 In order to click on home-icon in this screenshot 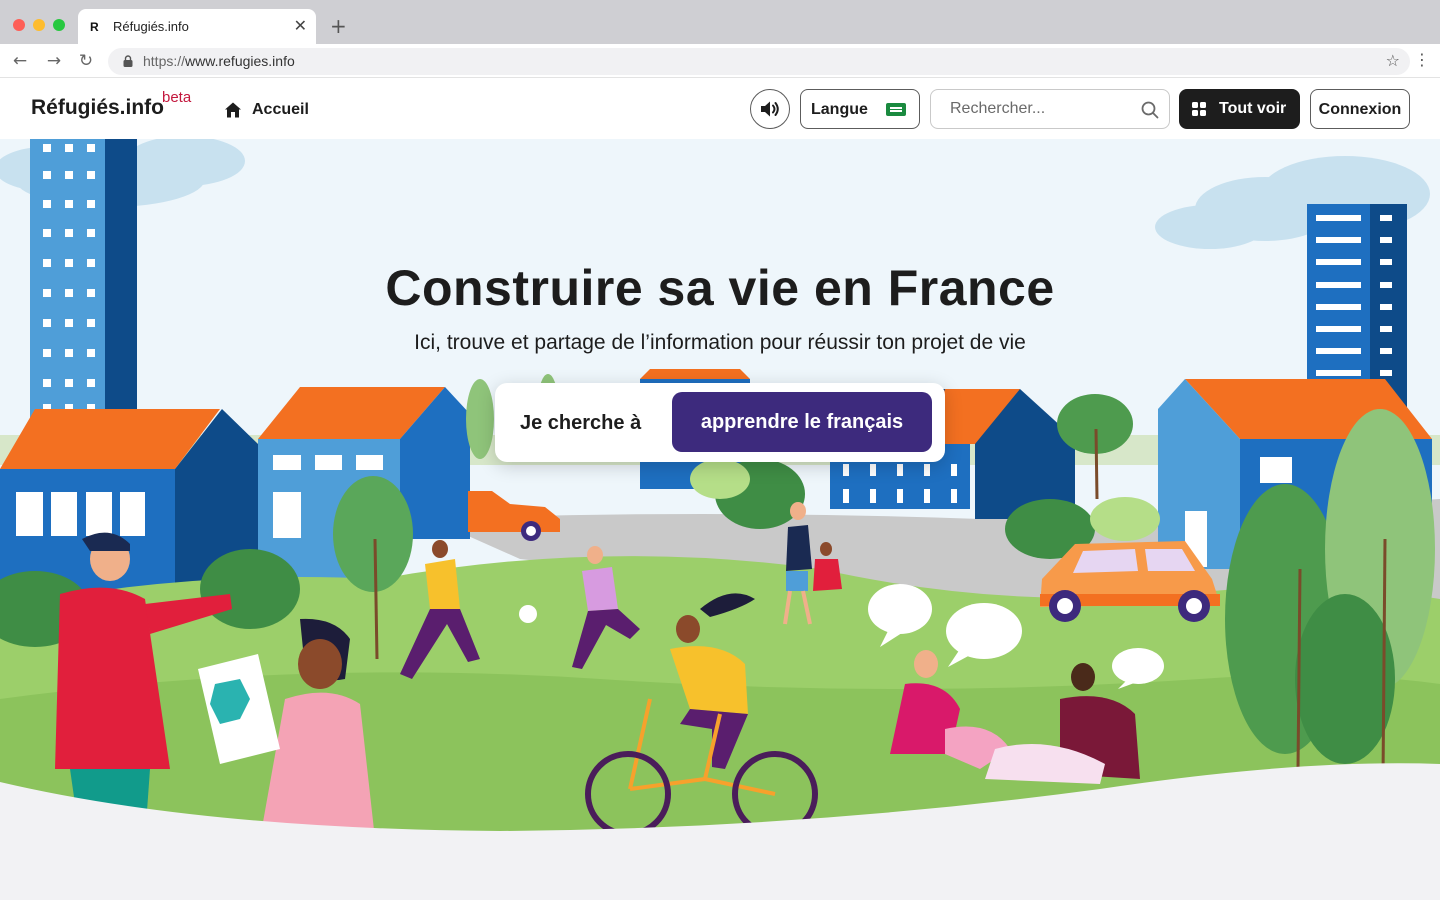, I will do `click(233, 110)`.